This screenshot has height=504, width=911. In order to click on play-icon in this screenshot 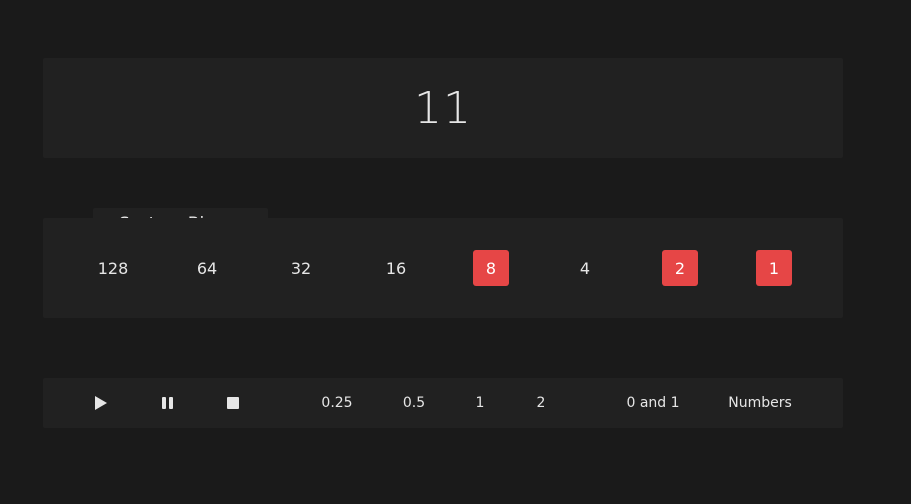, I will do `click(101, 403)`.